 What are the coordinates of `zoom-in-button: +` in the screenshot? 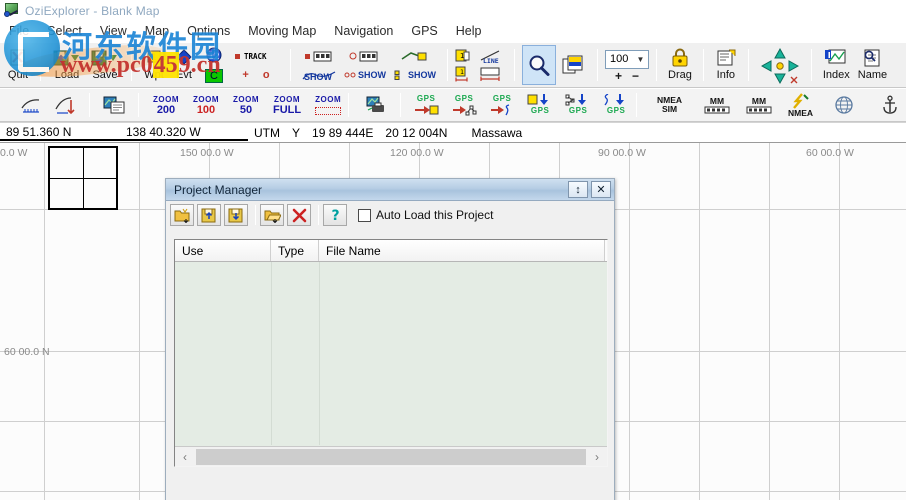 It's located at (618, 76).